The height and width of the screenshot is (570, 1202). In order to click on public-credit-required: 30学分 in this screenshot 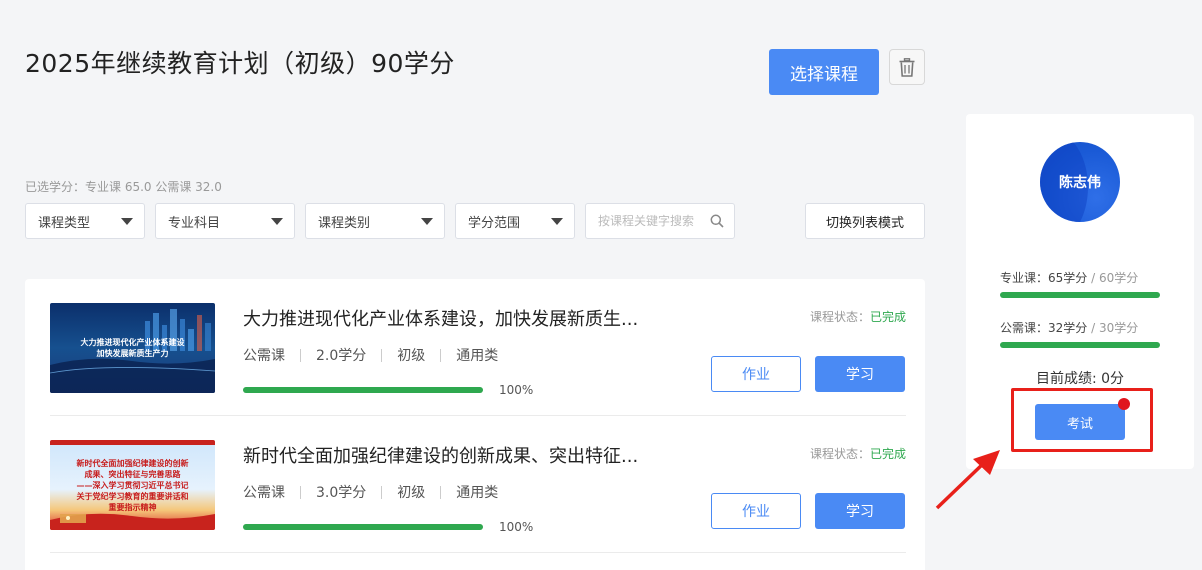, I will do `click(1118, 328)`.